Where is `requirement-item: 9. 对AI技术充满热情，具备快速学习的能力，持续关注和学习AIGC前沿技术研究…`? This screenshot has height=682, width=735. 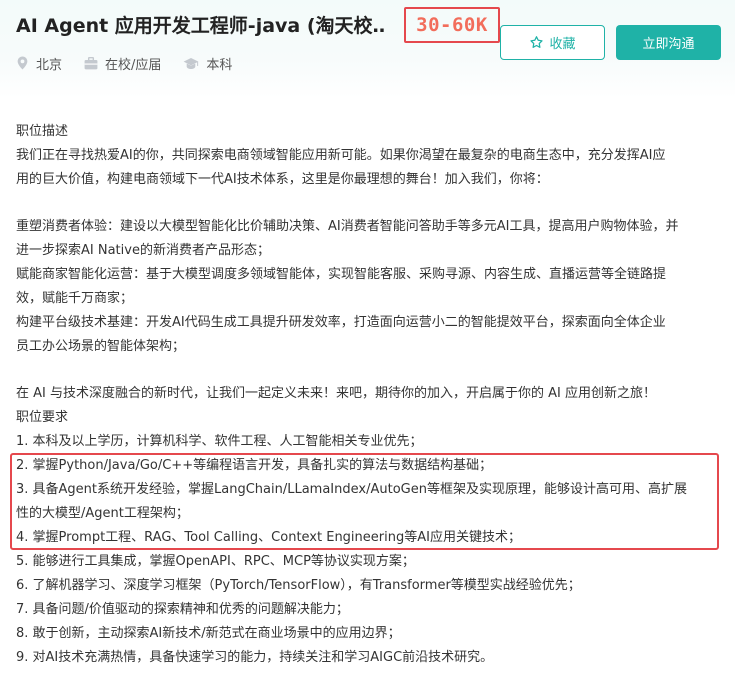
requirement-item: 9. 对AI技术充满热情，具备快速学习的能力，持续关注和学习AIGC前沿技术研究… is located at coordinates (255, 657).